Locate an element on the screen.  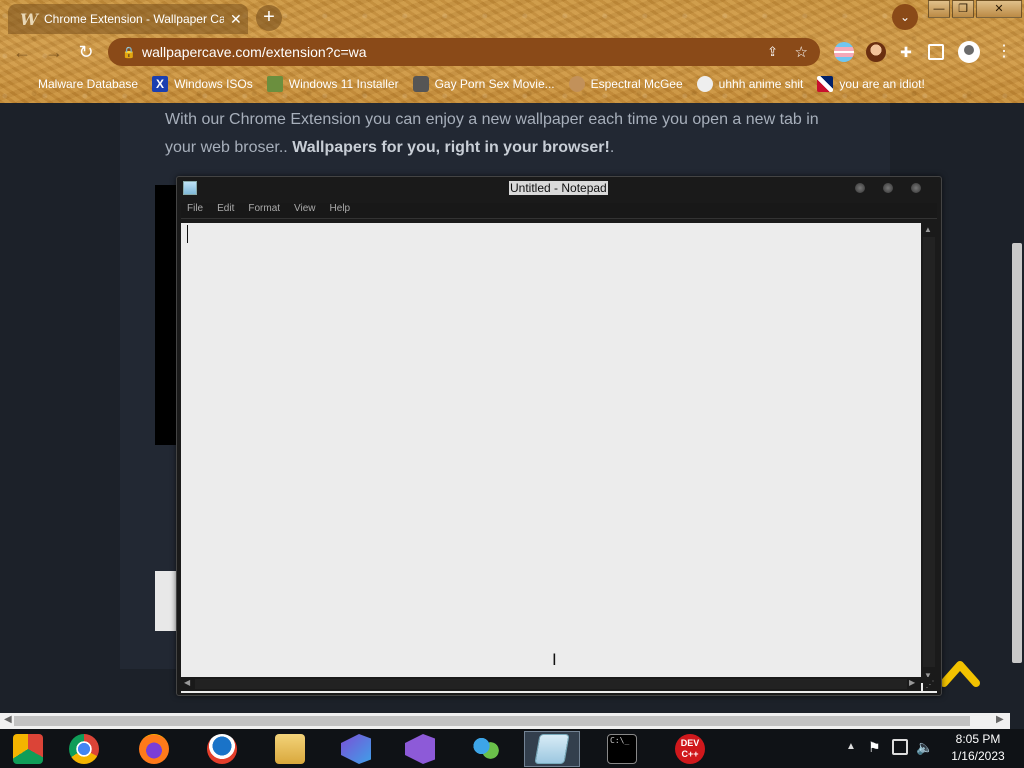
wallpapercave-favicon: W is located at coordinates (29, 19).